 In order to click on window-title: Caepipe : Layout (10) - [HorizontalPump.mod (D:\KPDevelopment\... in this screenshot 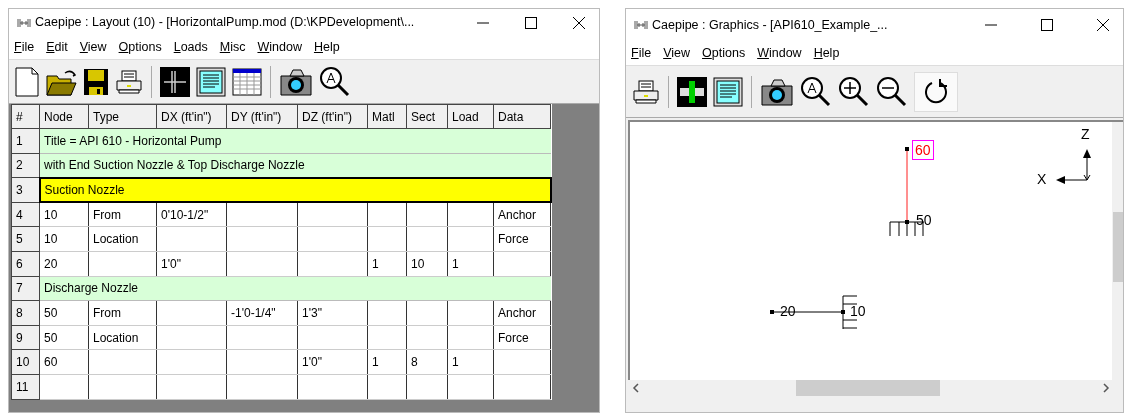, I will do `click(225, 23)`.